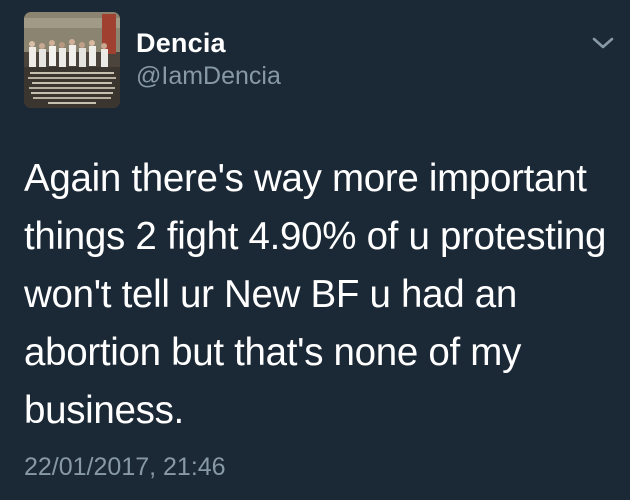  I want to click on tweet-text-line: business., so click(104, 410).